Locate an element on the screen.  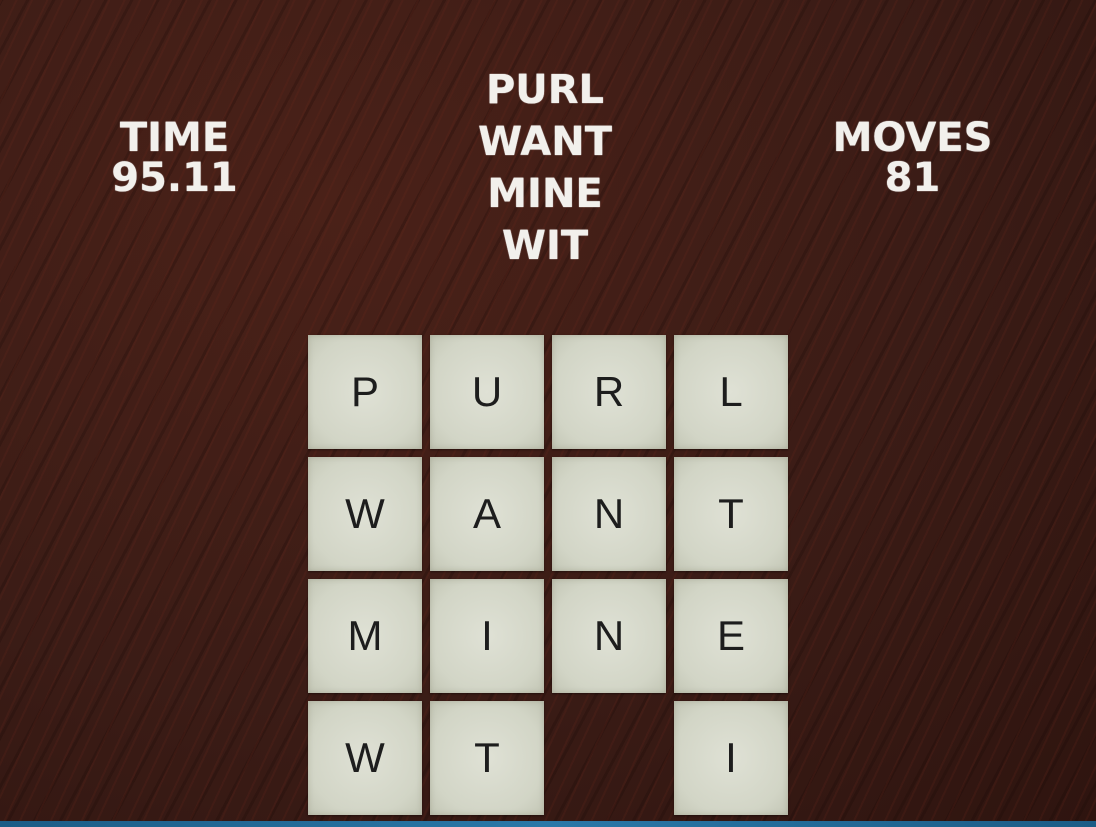
letter-tile: P is located at coordinates (365, 392).